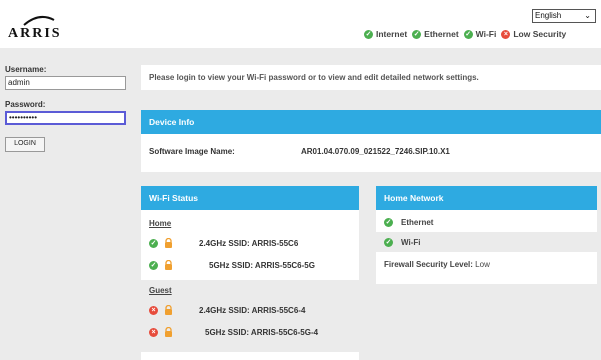 The image size is (601, 360). What do you see at coordinates (375, 151) in the screenshot?
I see `software-value: AR01.04.070.09_021522_7246.SIP.10.X1` at bounding box center [375, 151].